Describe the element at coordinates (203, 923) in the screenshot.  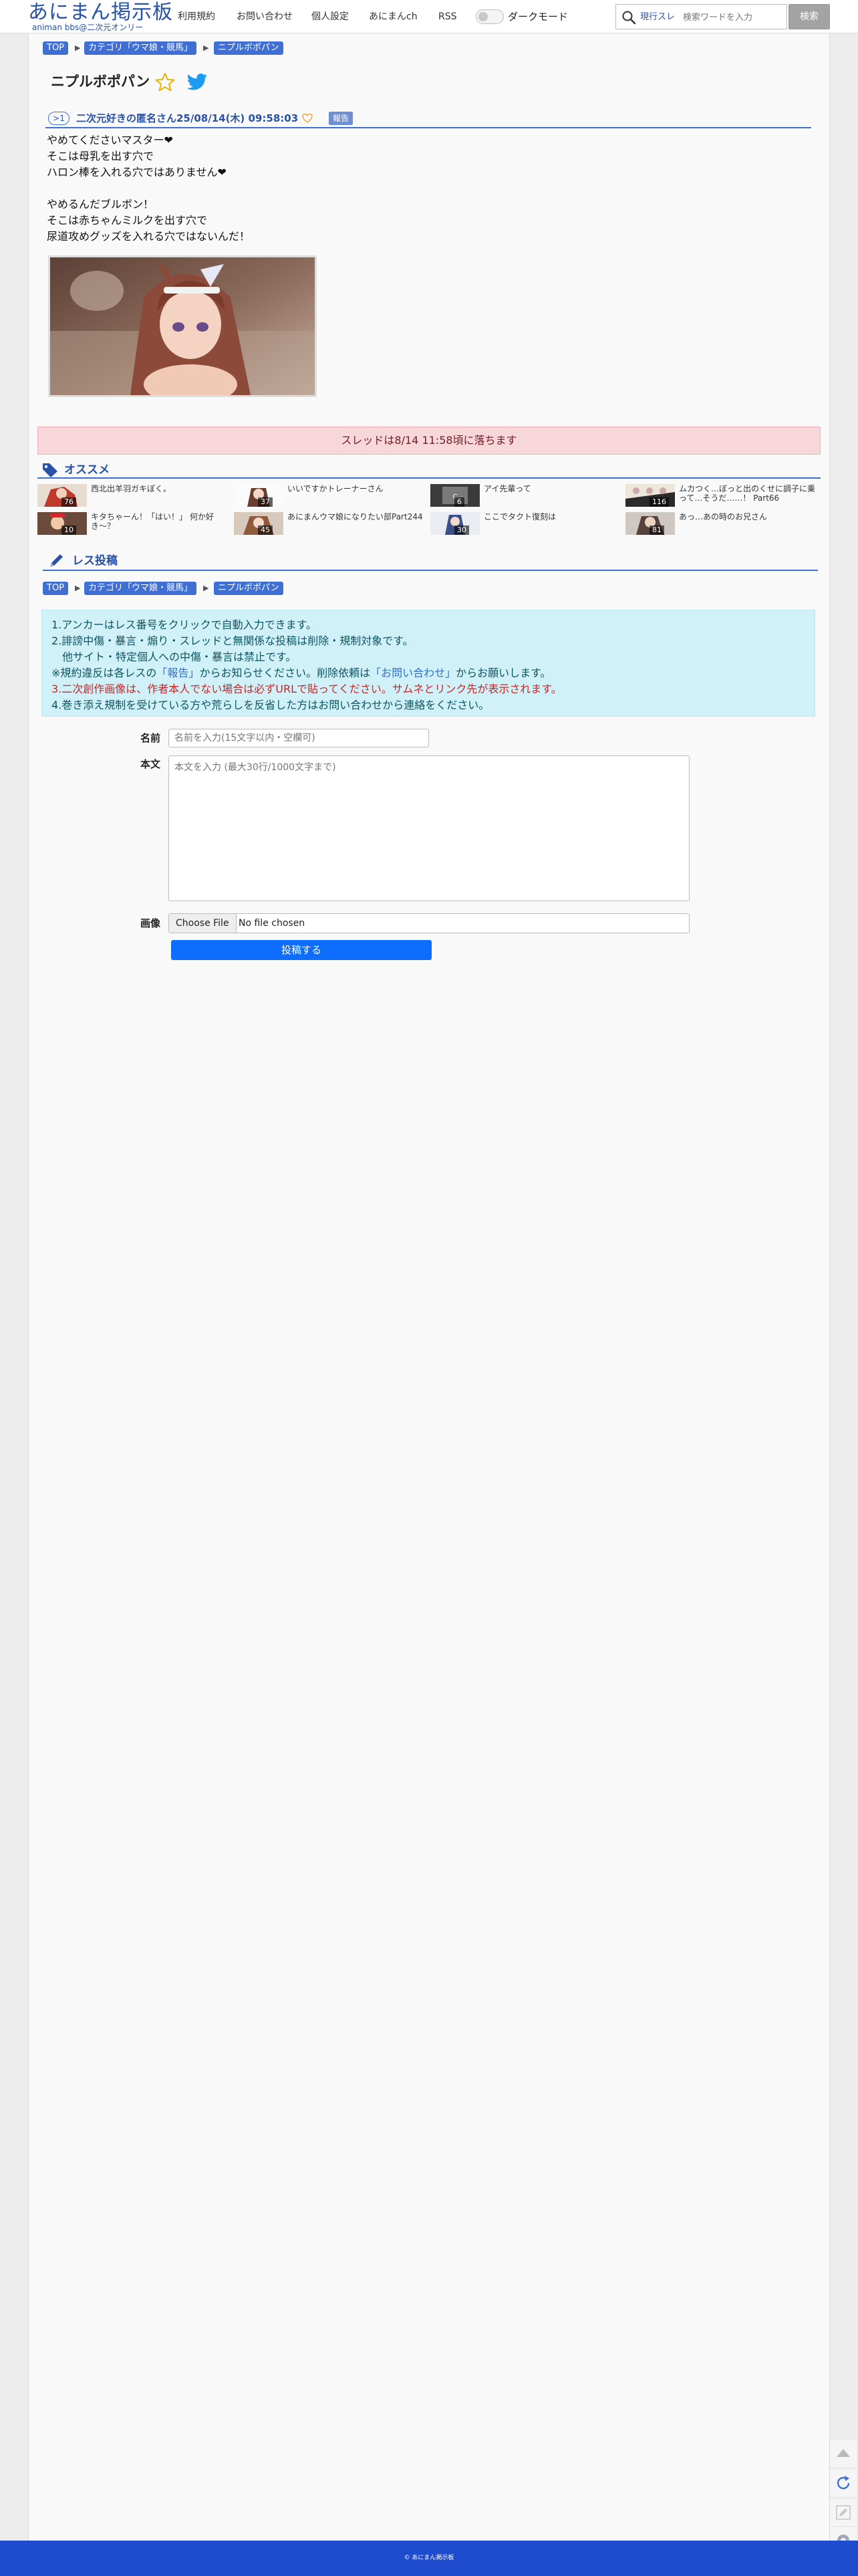
I see `choose-file-button: Choose File` at that location.